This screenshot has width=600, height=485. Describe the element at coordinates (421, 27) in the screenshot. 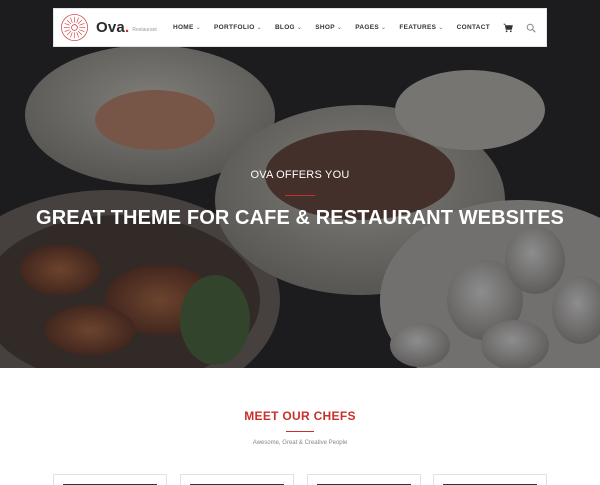

I see `menu-item-features: FEATURES ⌄` at that location.